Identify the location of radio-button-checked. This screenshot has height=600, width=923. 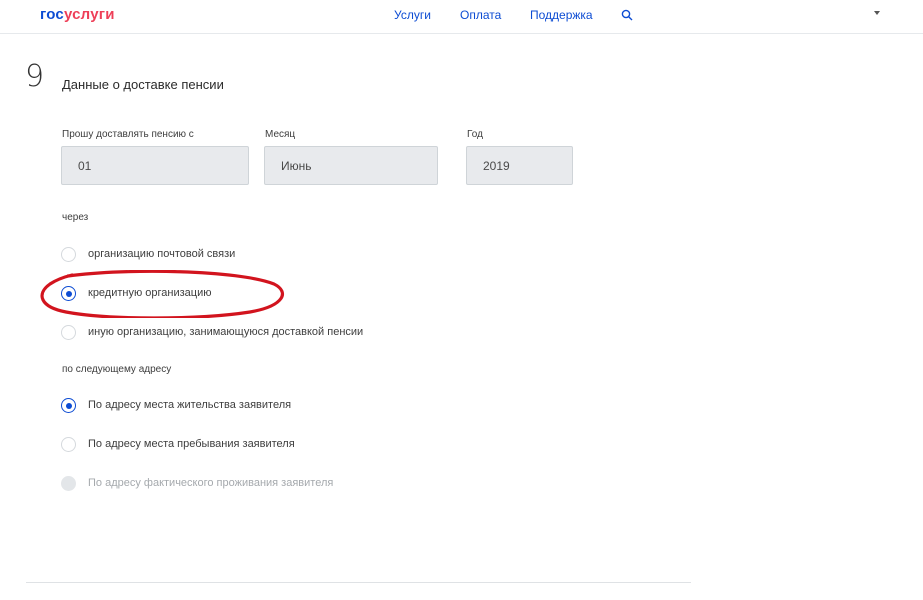
(68, 405).